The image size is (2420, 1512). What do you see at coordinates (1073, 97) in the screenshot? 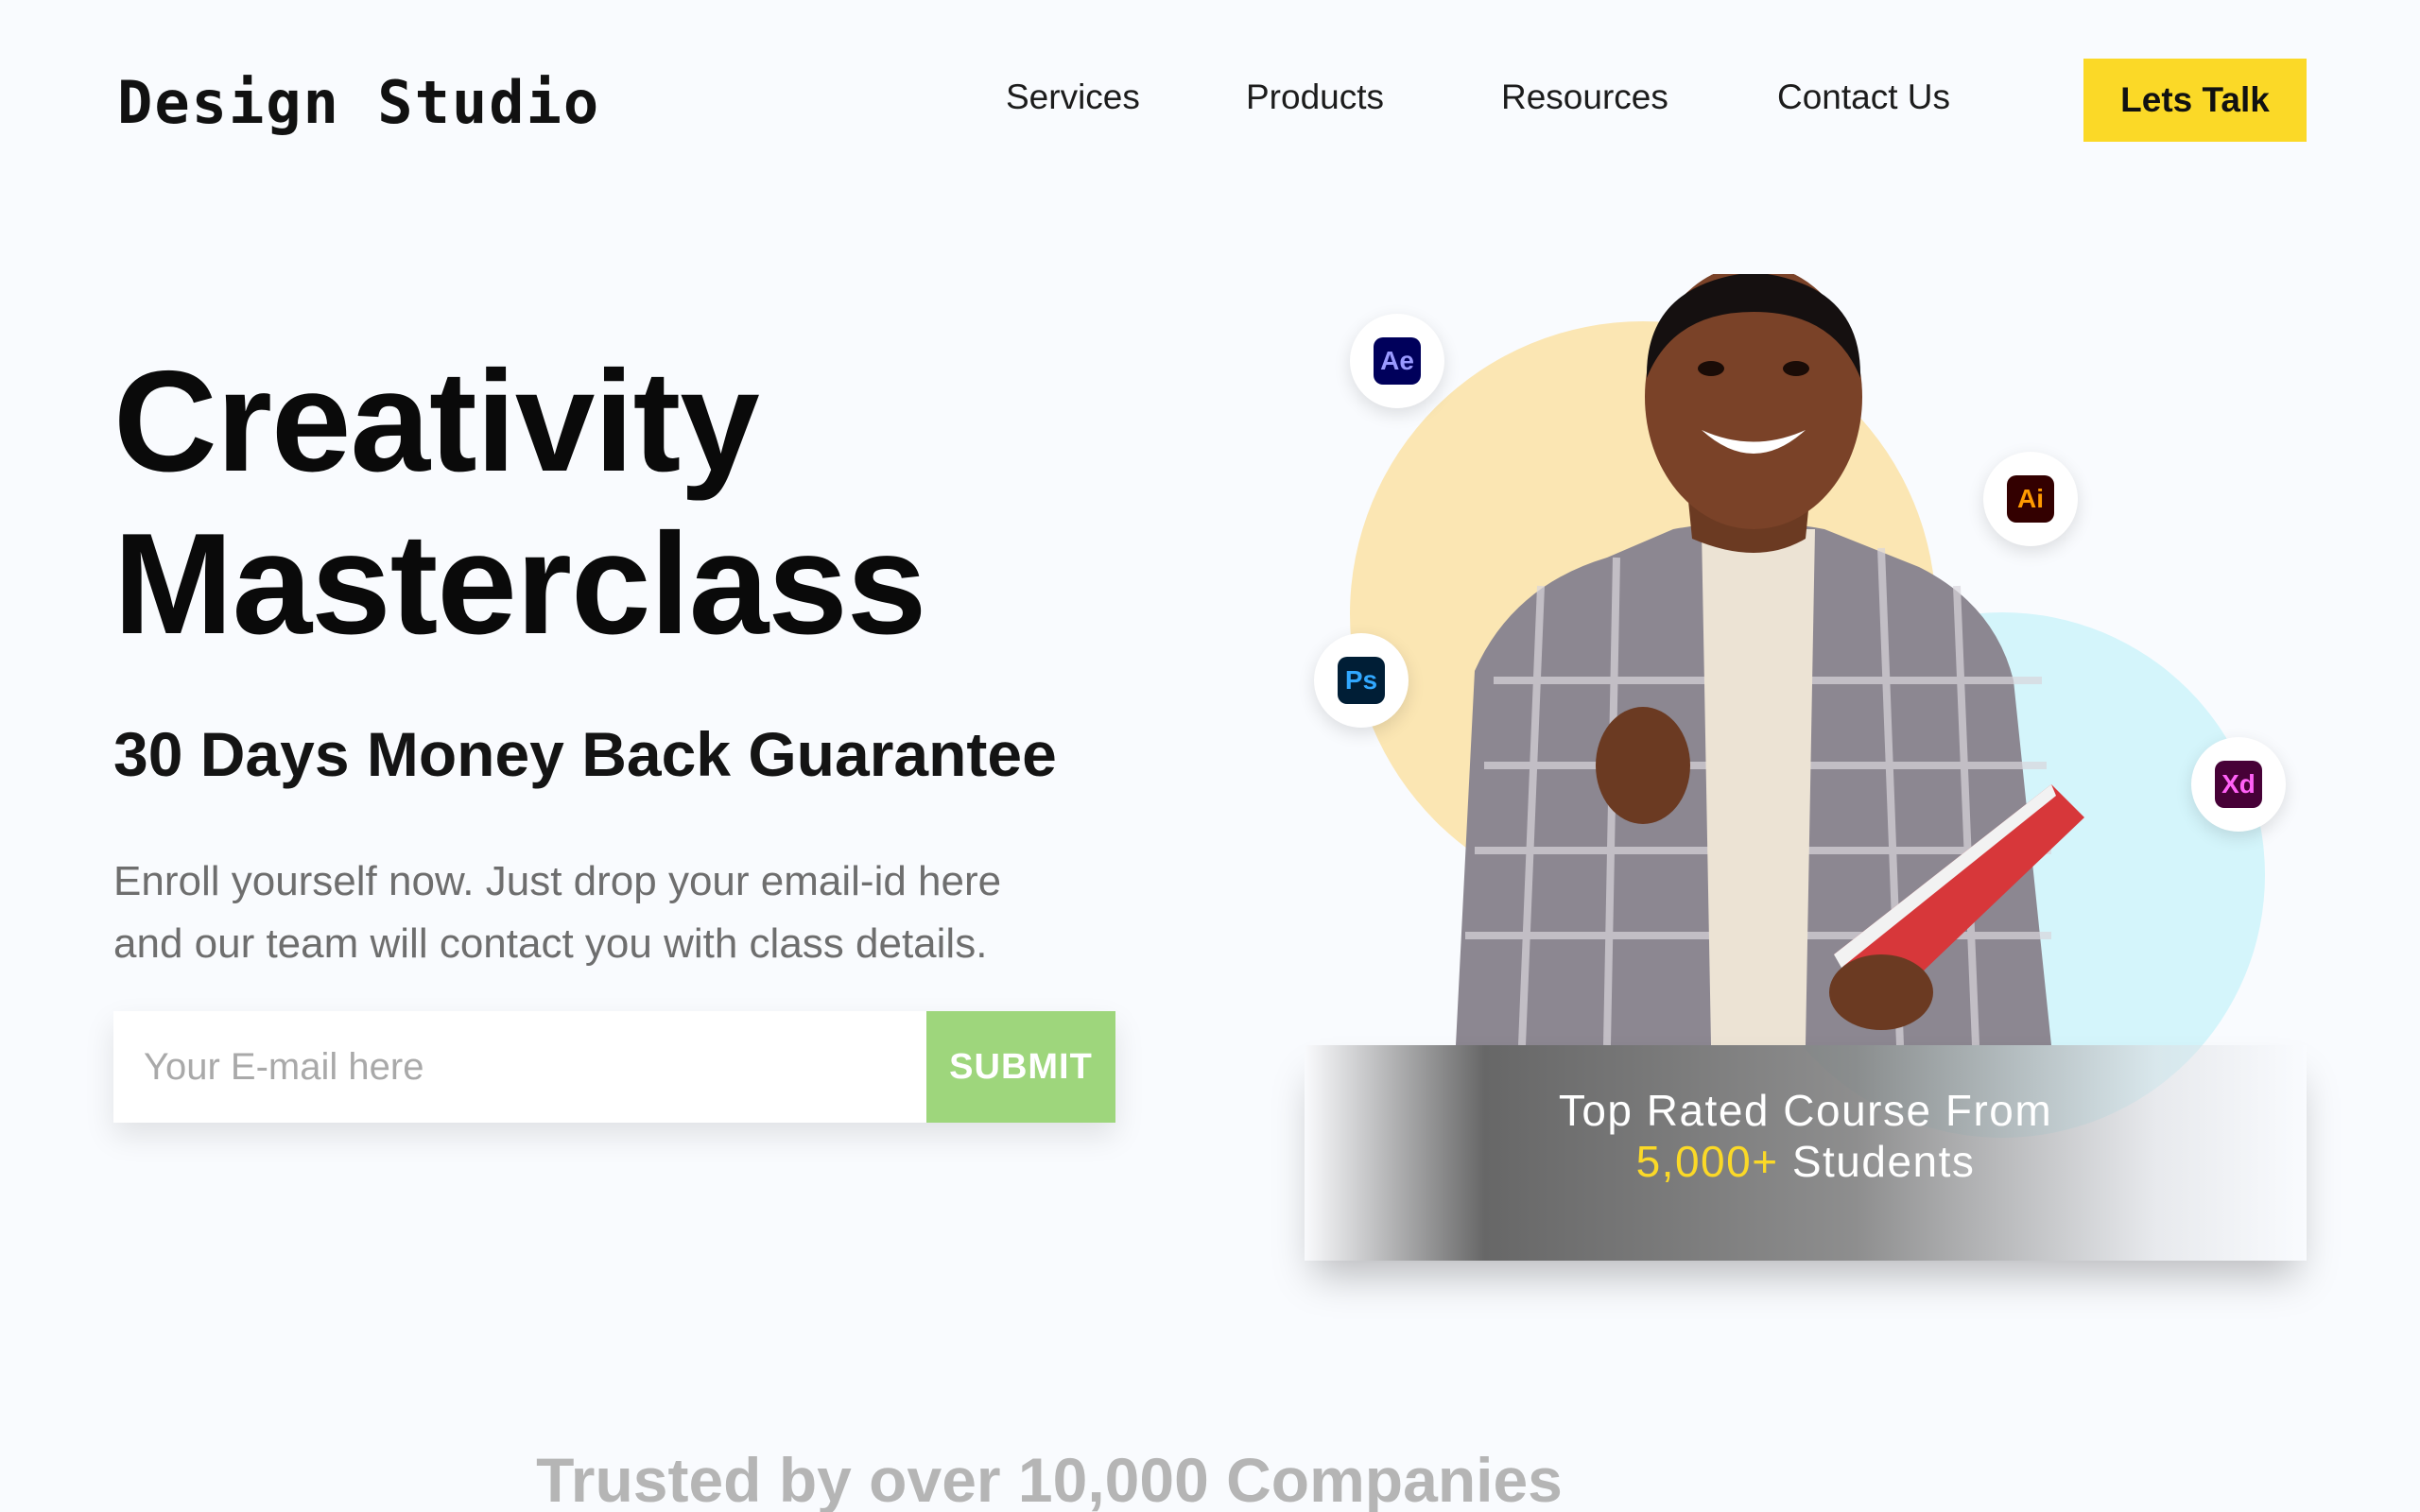
I see `nav-services: Services` at bounding box center [1073, 97].